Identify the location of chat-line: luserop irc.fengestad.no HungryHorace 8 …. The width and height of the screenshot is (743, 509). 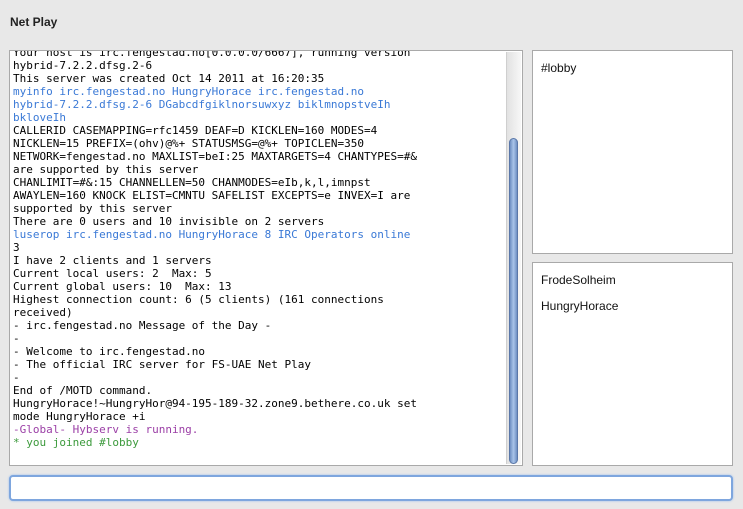
(212, 234).